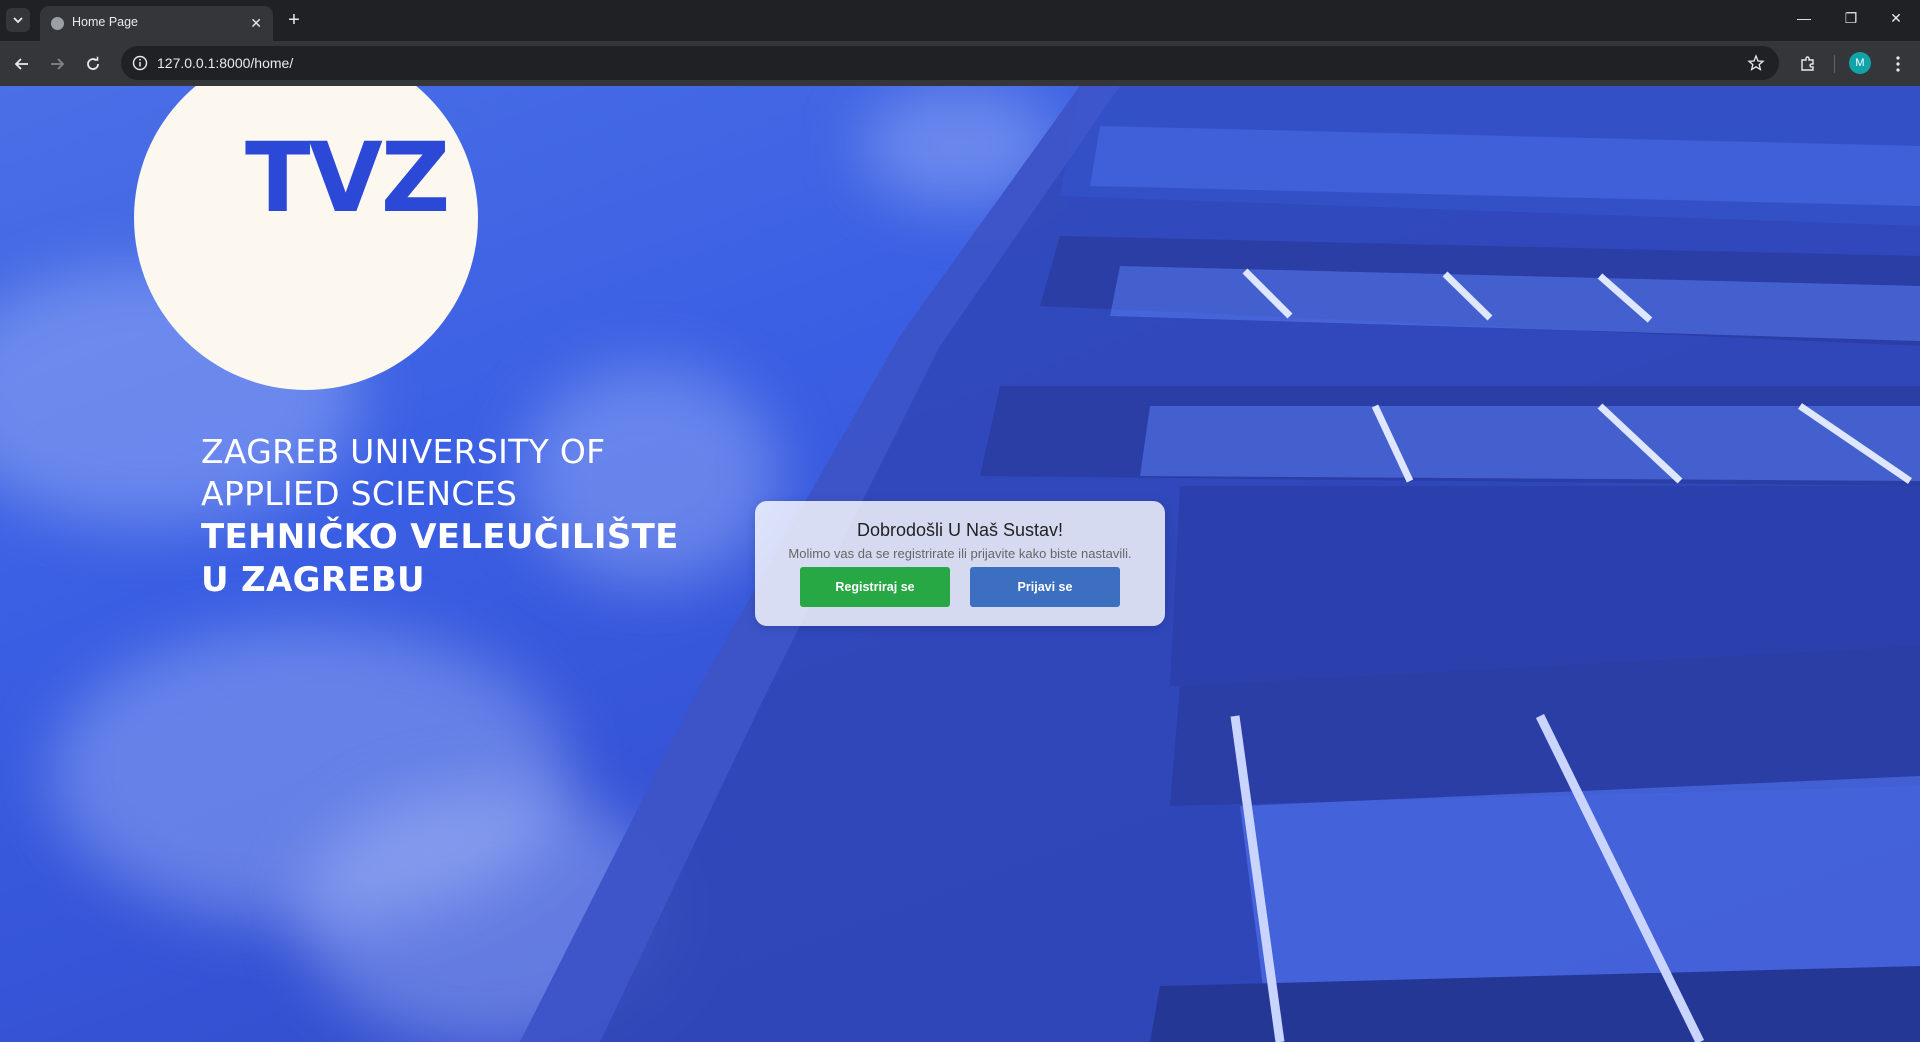 Image resolution: width=1920 pixels, height=1042 pixels. I want to click on puzzle-icon, so click(1807, 63).